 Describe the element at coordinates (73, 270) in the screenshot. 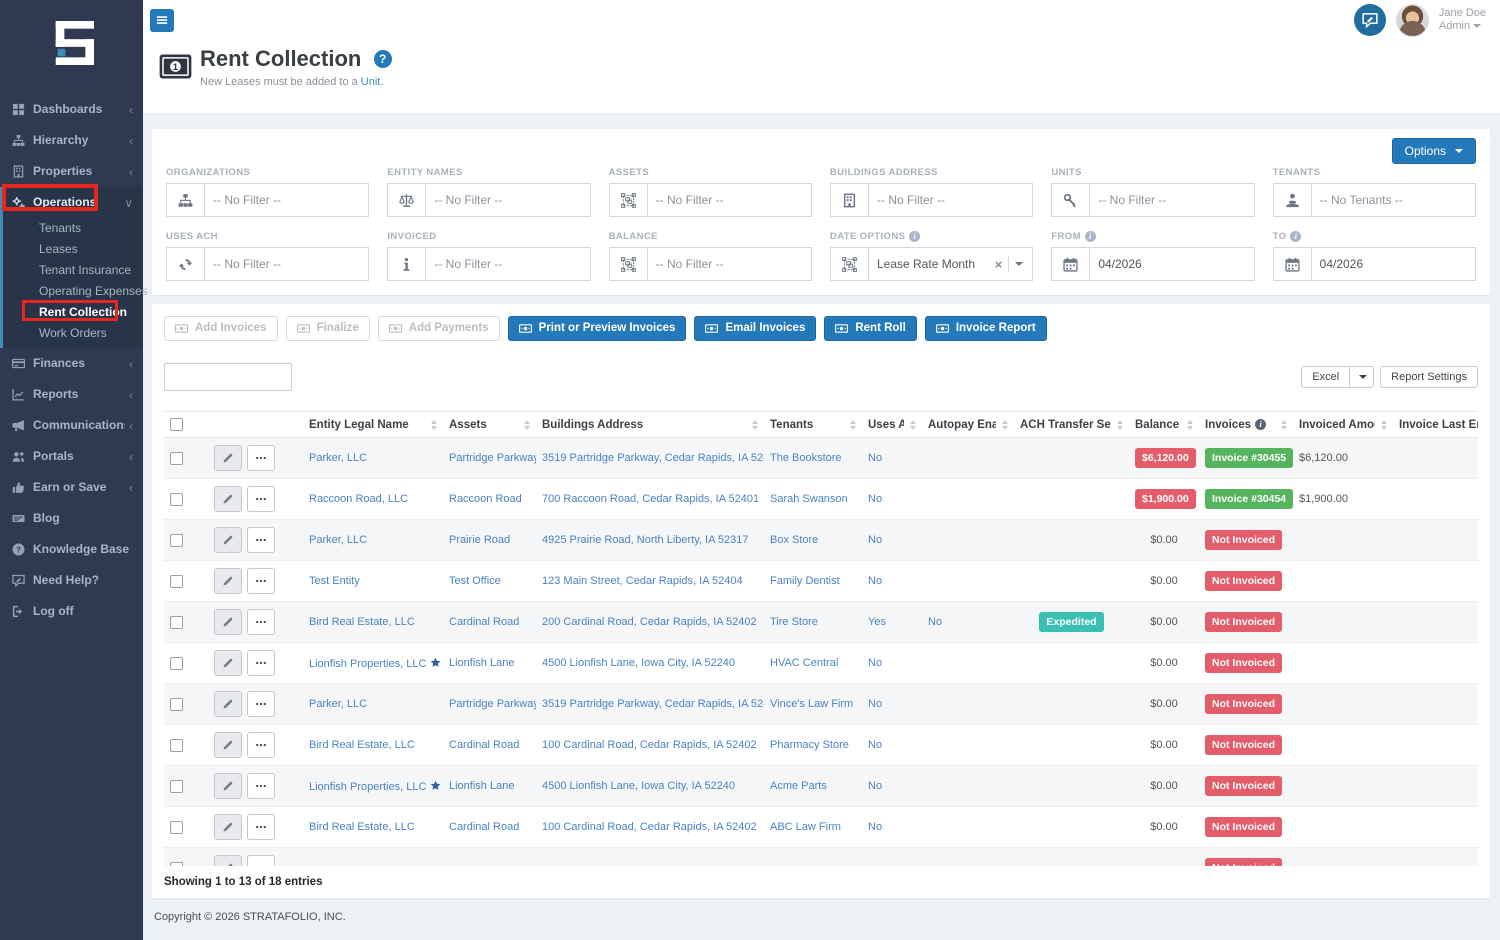

I see `sidebar-item-tenant-insurance: Tenant Insurance` at that location.